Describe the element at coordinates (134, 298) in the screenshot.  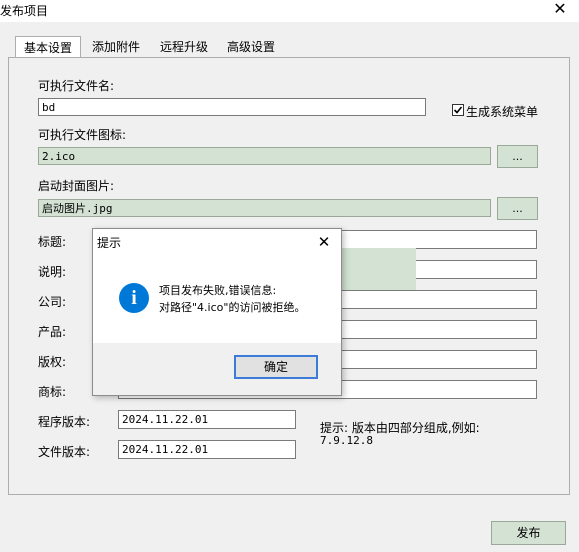
I see `info-icon: i` at that location.